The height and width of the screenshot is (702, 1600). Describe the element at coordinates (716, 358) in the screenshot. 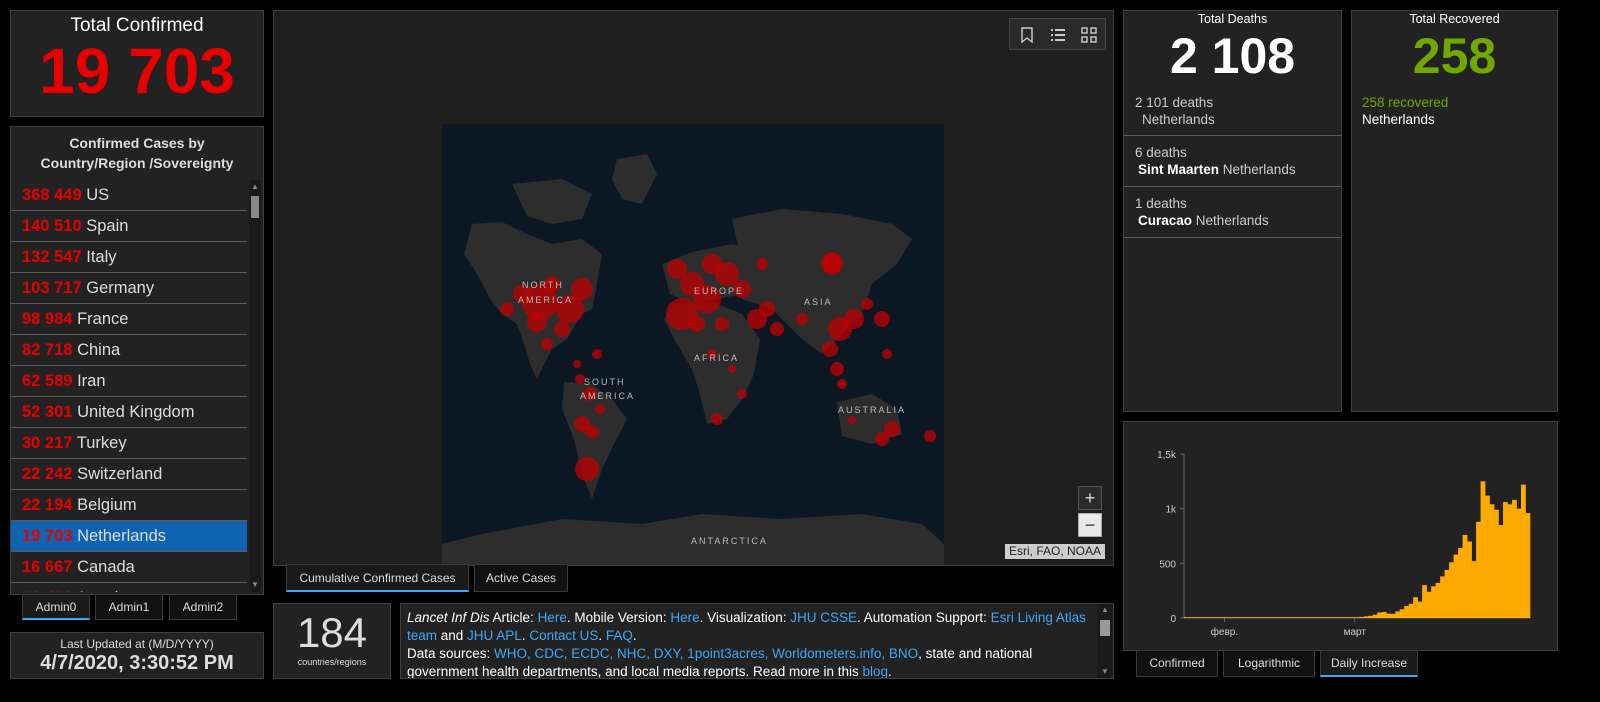

I see `map-label-africa: AFRICA` at that location.